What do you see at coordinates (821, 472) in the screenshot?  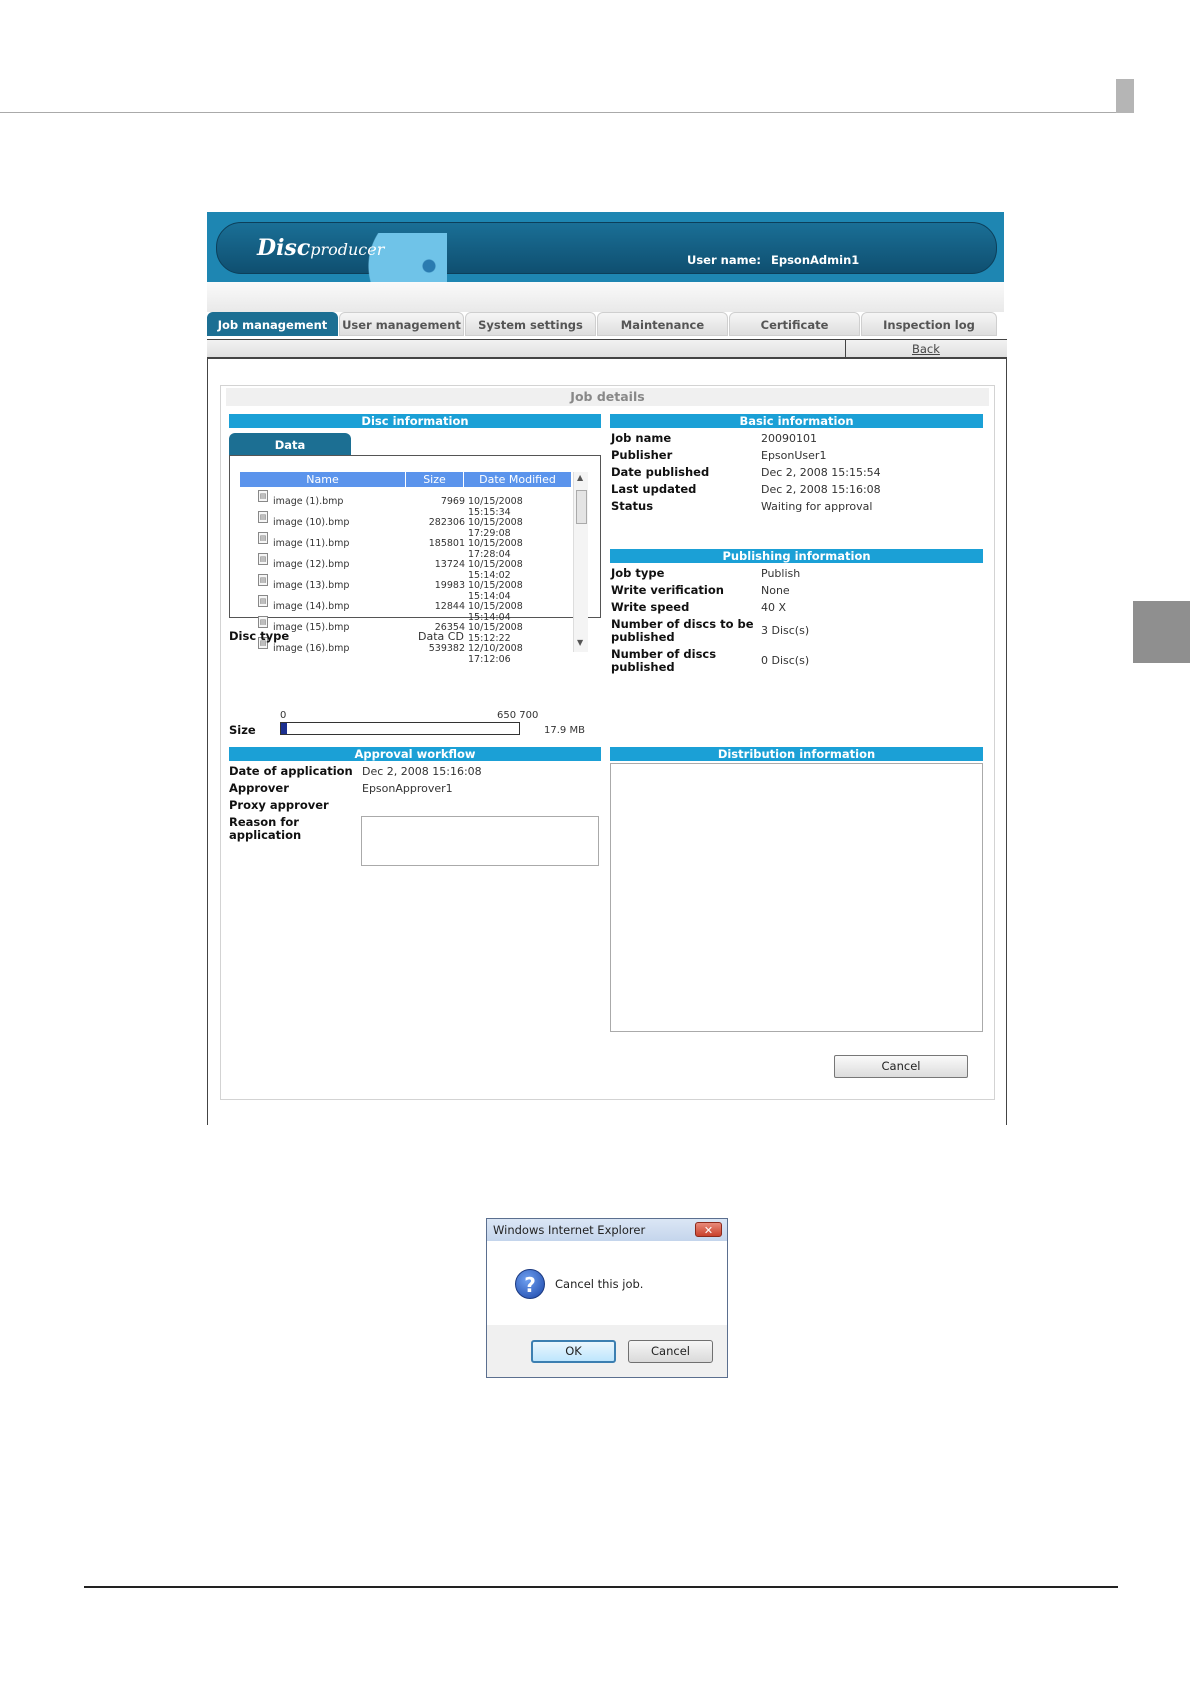 I see `date-published-value: Dec 2, 2008 15:15:54` at bounding box center [821, 472].